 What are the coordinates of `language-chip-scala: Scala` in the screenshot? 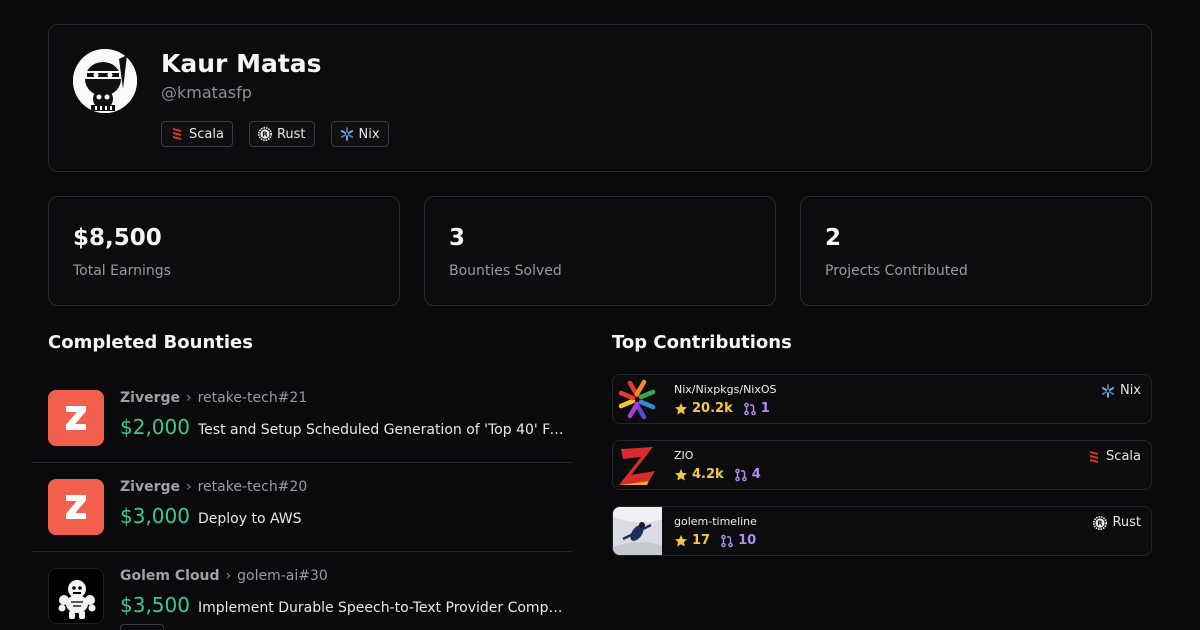 It's located at (197, 134).